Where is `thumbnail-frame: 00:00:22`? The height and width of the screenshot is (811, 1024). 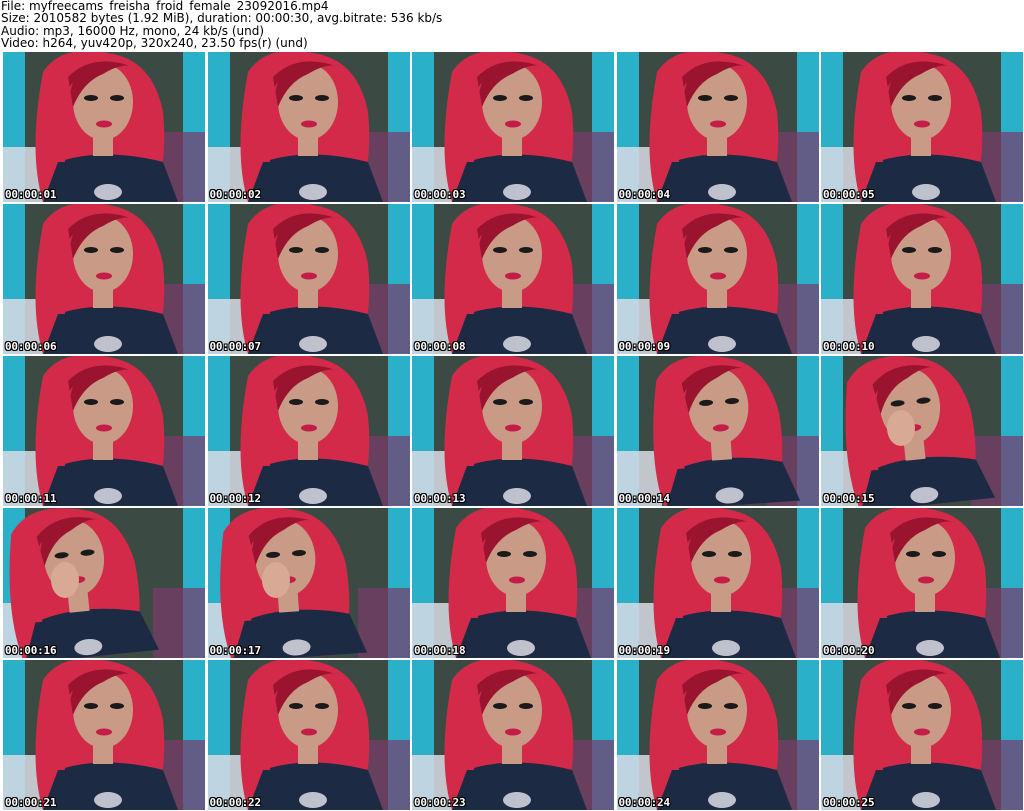
thumbnail-frame: 00:00:22 is located at coordinates (308, 735).